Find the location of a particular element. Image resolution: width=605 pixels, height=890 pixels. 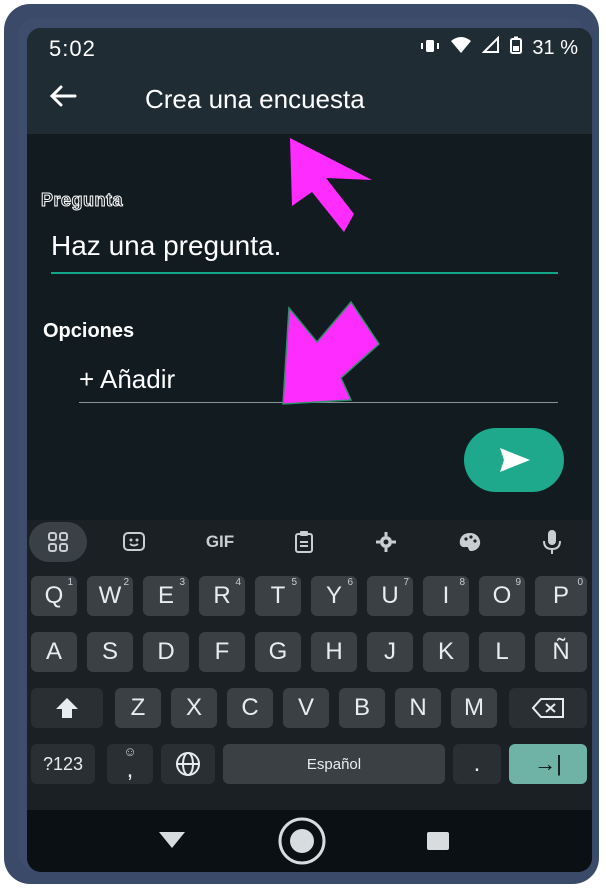

question-label: Pregunta is located at coordinates (82, 200).